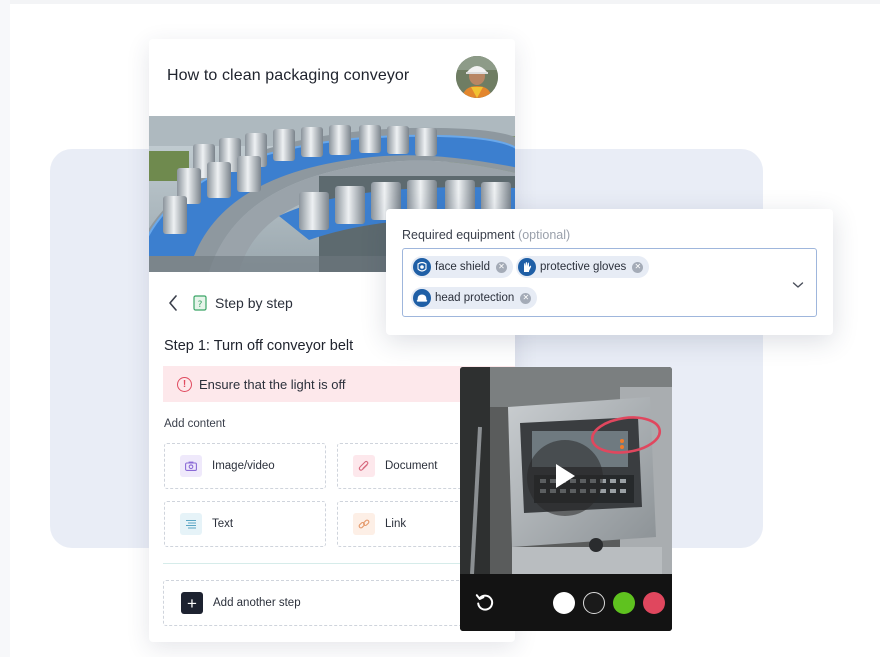 This screenshot has width=880, height=657. Describe the element at coordinates (259, 346) in the screenshot. I see `step-heading: Step 1: Turn off conveyor belt` at that location.